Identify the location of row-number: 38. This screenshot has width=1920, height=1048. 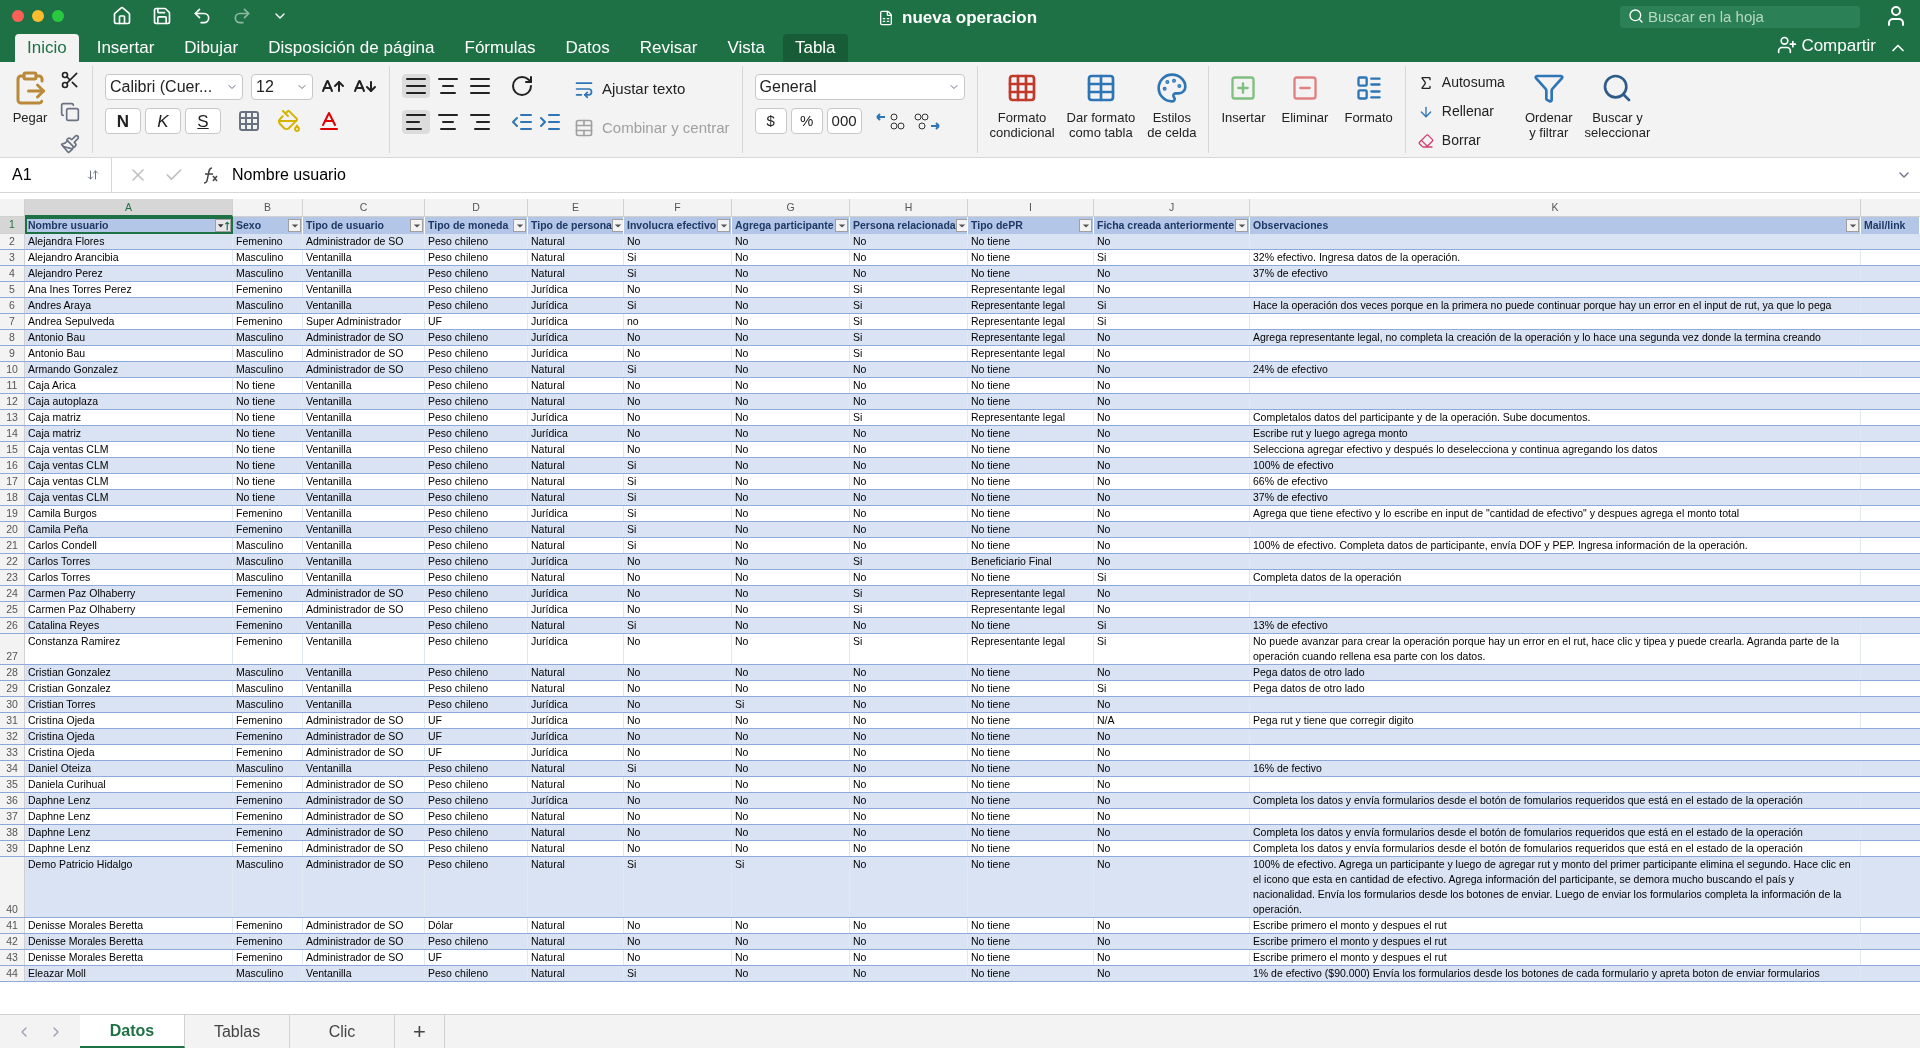
(12, 832).